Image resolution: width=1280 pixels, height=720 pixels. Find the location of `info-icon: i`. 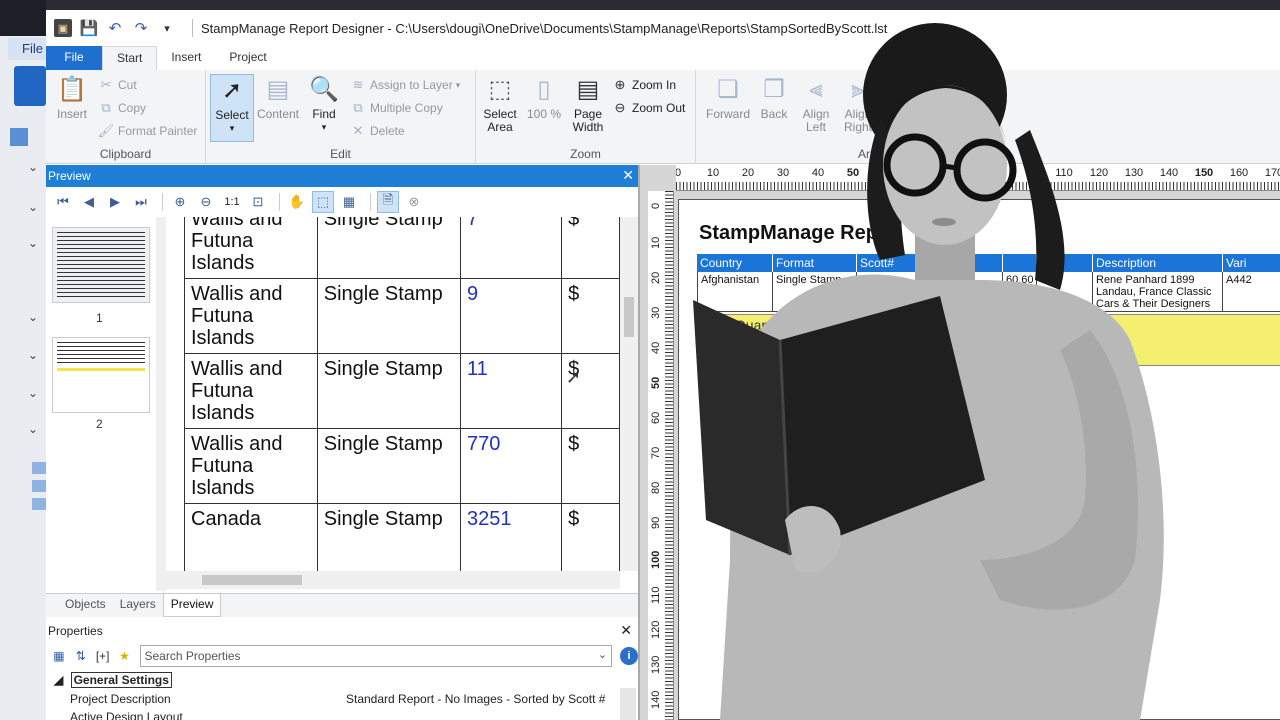

info-icon: i is located at coordinates (629, 656).